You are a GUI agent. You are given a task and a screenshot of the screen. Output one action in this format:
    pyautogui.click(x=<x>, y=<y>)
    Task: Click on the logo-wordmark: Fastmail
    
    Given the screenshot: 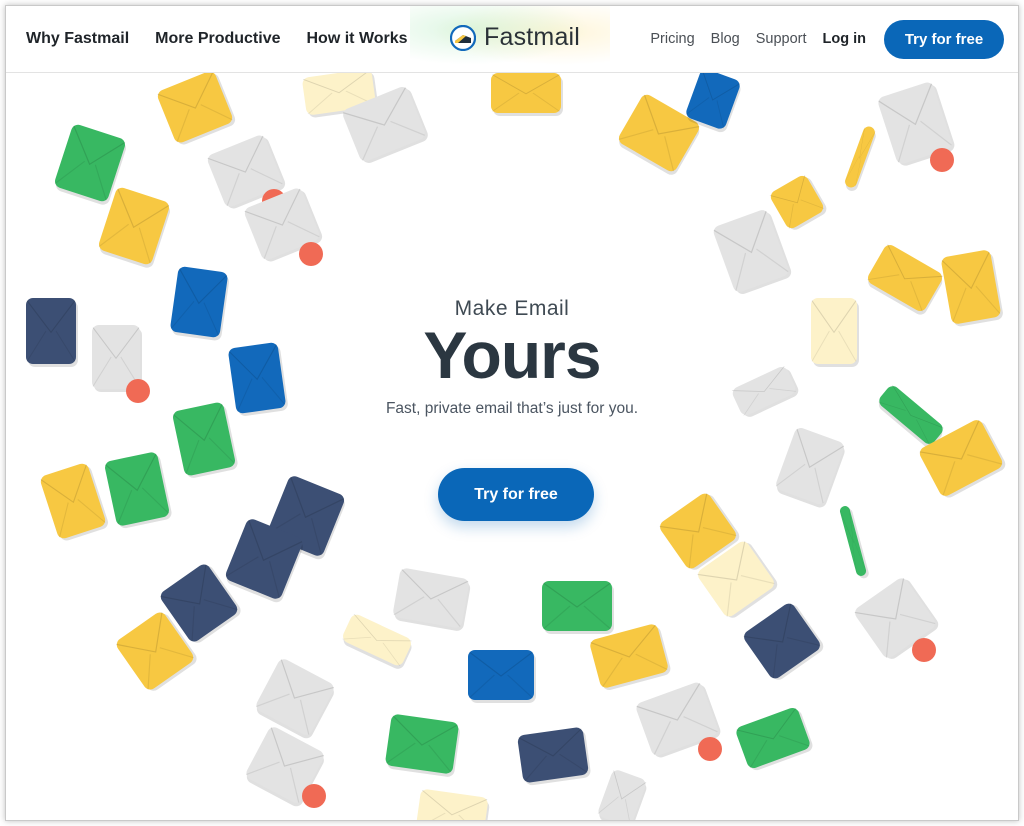 What is the action you would take?
    pyautogui.click(x=532, y=37)
    